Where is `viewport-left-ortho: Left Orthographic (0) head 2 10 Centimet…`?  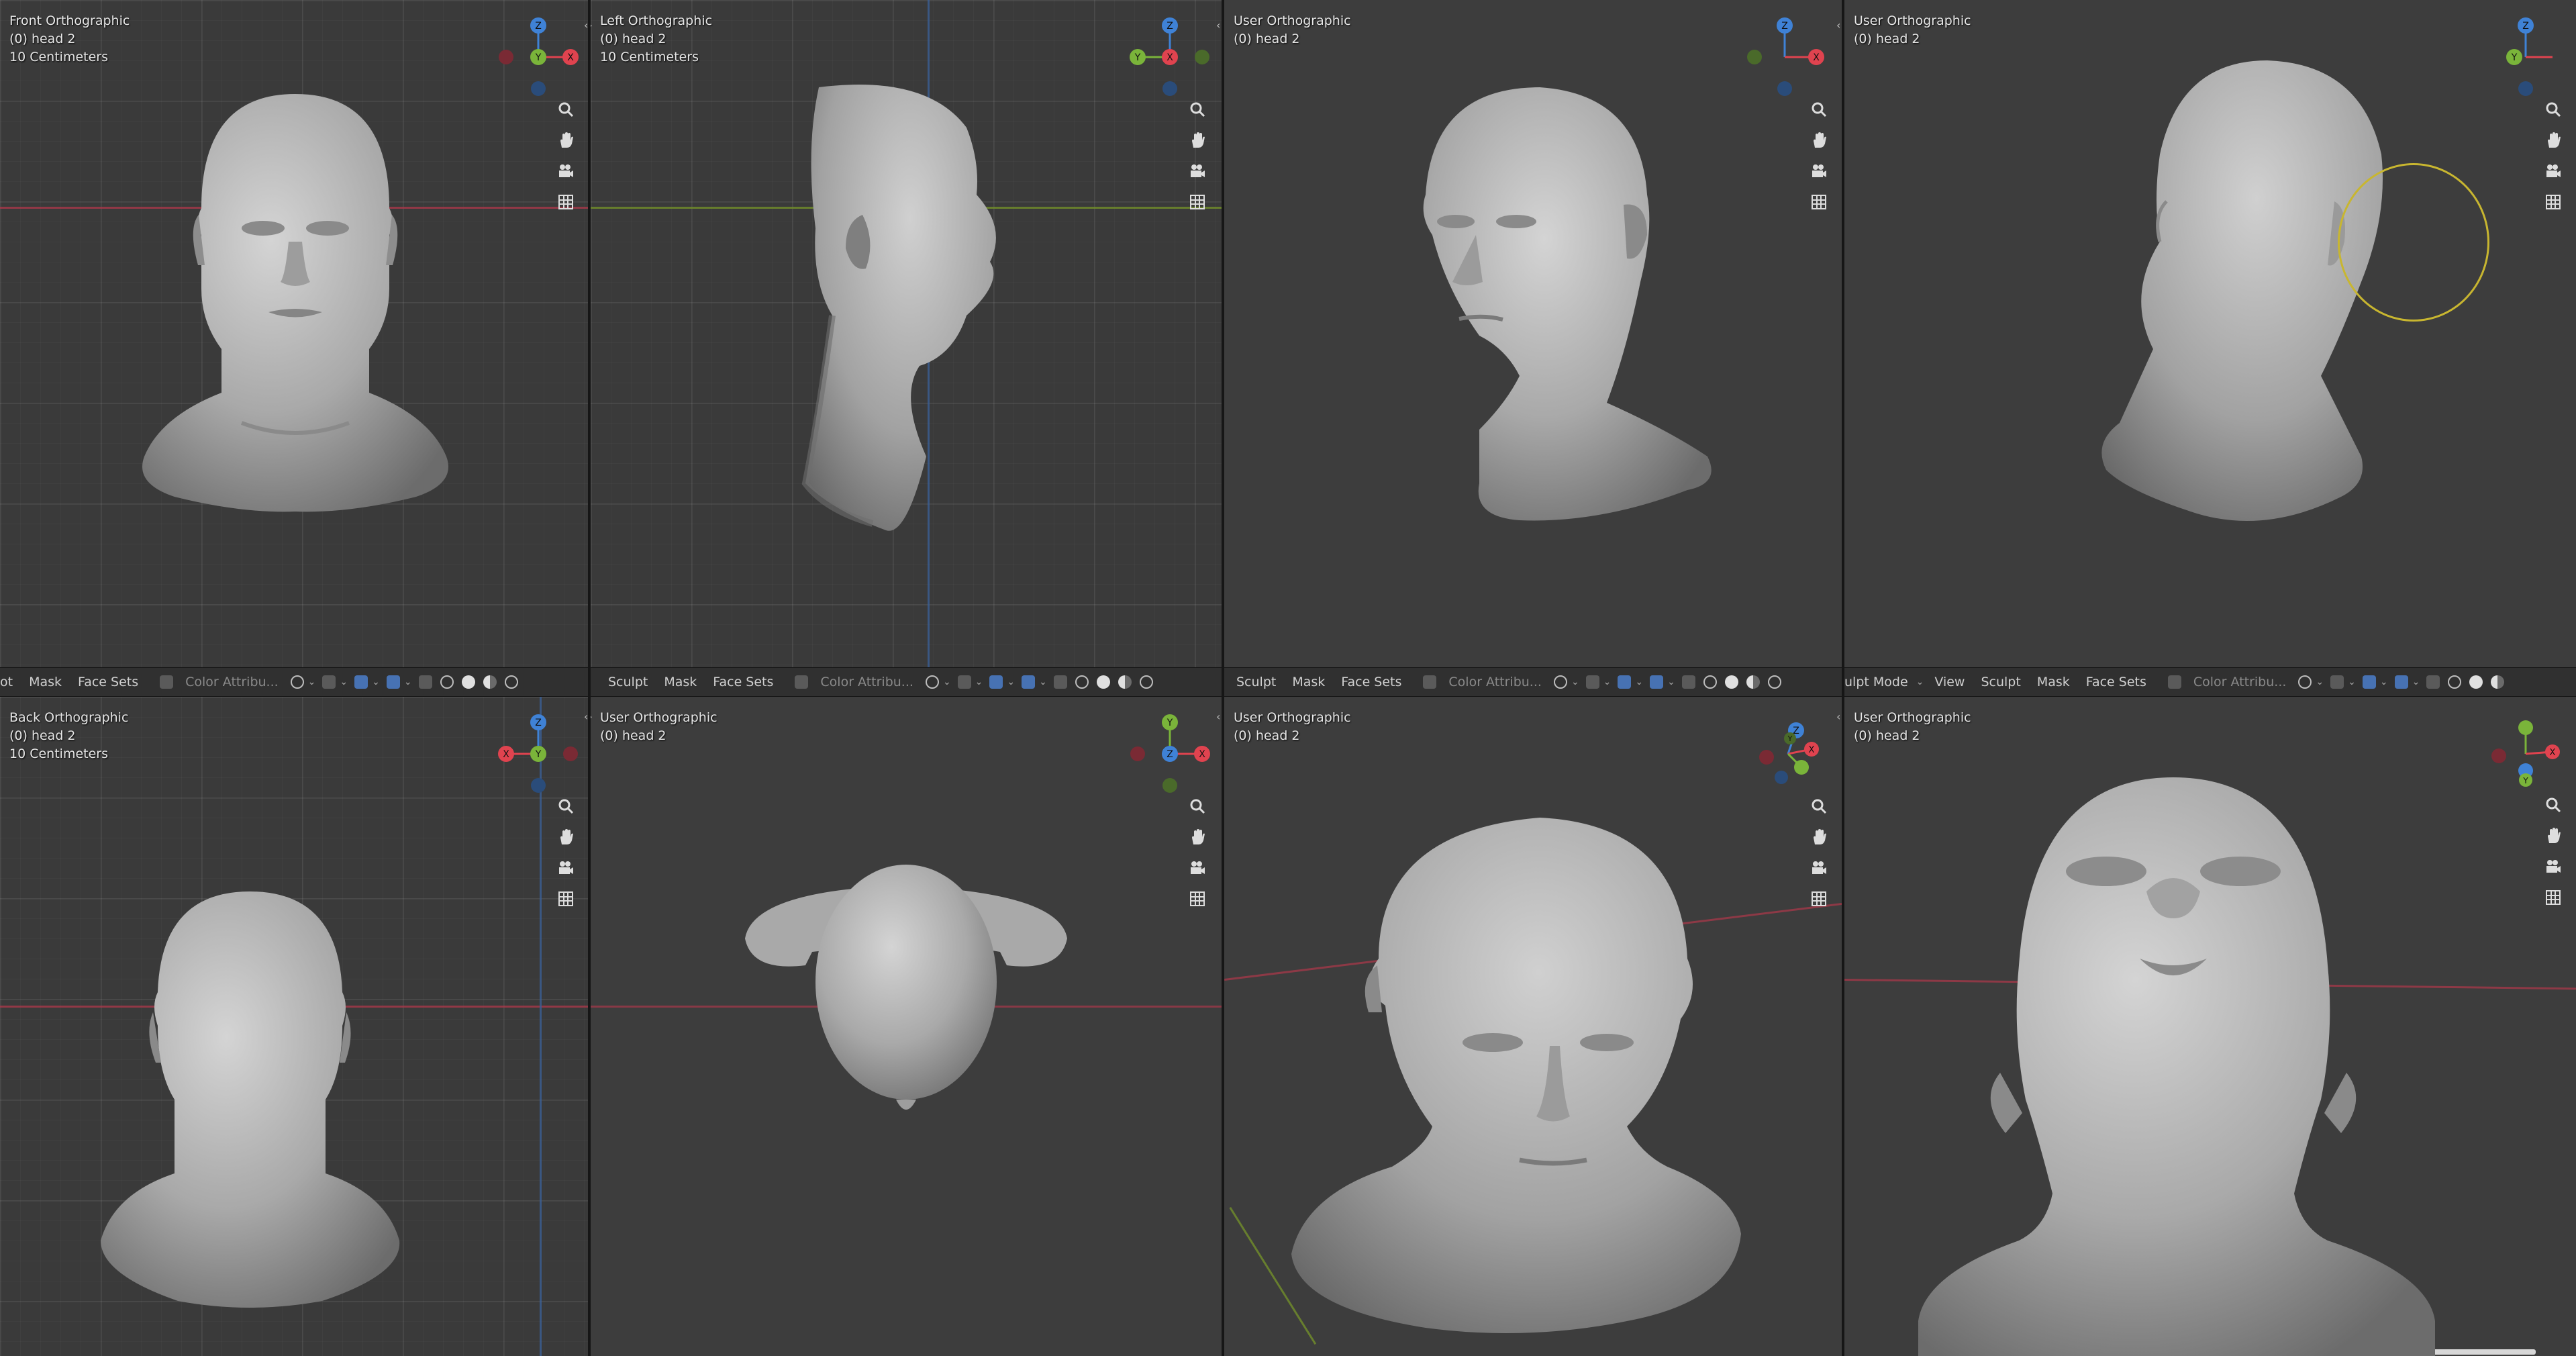 viewport-left-ortho: Left Orthographic (0) head 2 10 Centimet… is located at coordinates (906, 334).